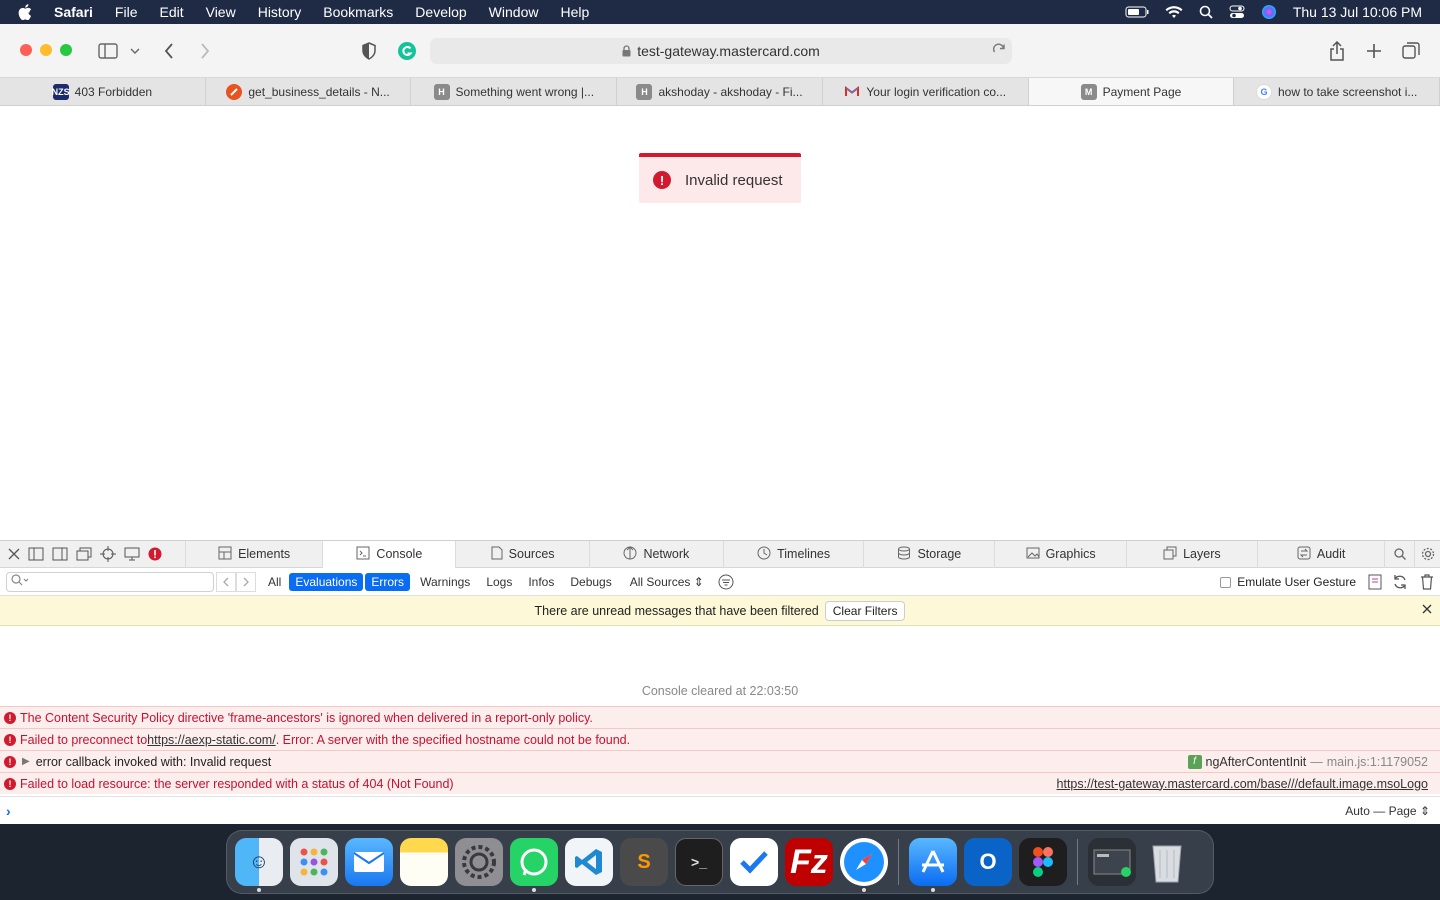 The width and height of the screenshot is (1440, 900). Describe the element at coordinates (1320, 554) in the screenshot. I see `tab-audit: Audit` at that location.